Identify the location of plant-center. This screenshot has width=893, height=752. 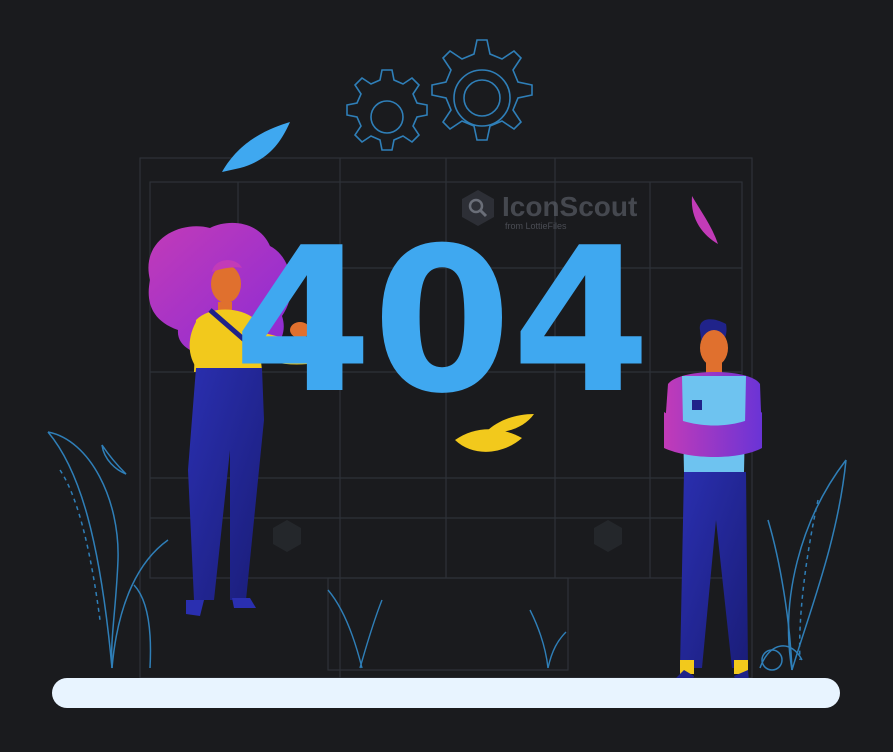
(447, 629).